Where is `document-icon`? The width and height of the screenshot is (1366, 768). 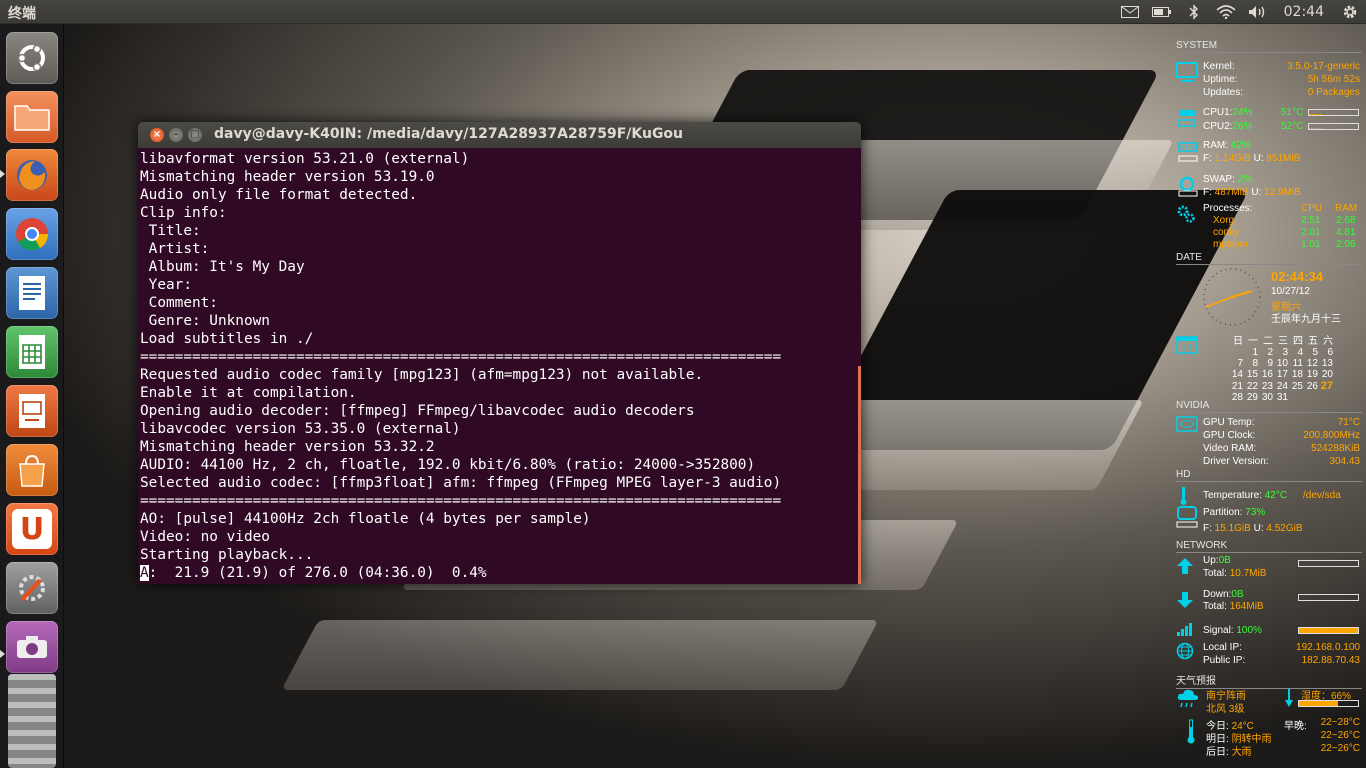
document-icon is located at coordinates (32, 293).